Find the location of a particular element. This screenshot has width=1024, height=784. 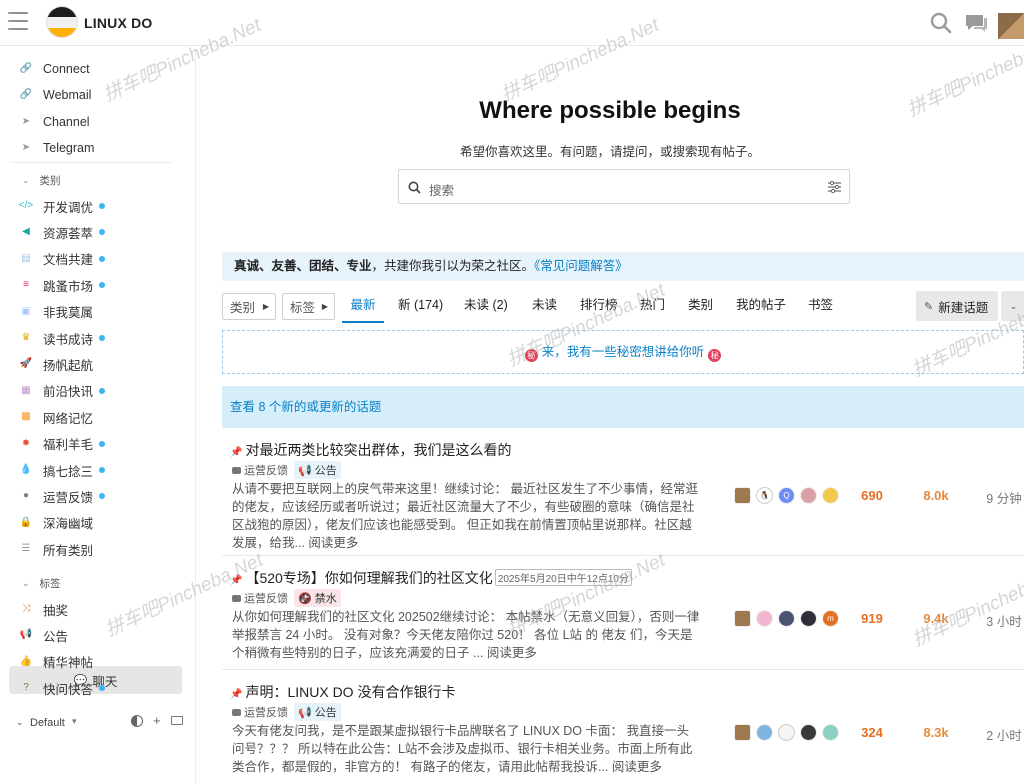

tab-unread-count: 未读 (2) is located at coordinates (486, 307).